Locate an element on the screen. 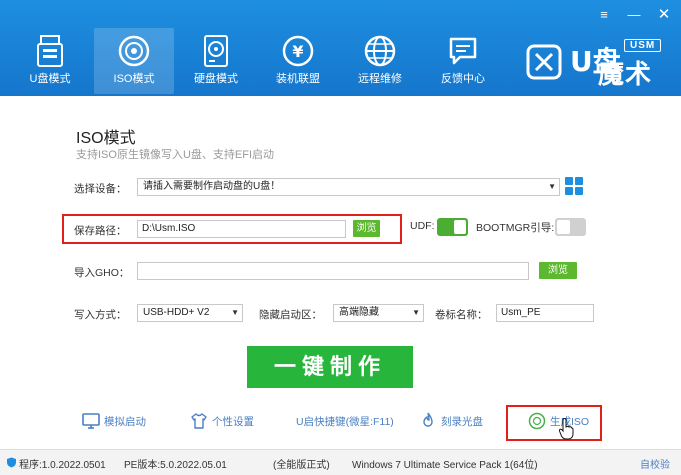  pe-version: PE版本:5.0.2022.05.01 is located at coordinates (175, 465).